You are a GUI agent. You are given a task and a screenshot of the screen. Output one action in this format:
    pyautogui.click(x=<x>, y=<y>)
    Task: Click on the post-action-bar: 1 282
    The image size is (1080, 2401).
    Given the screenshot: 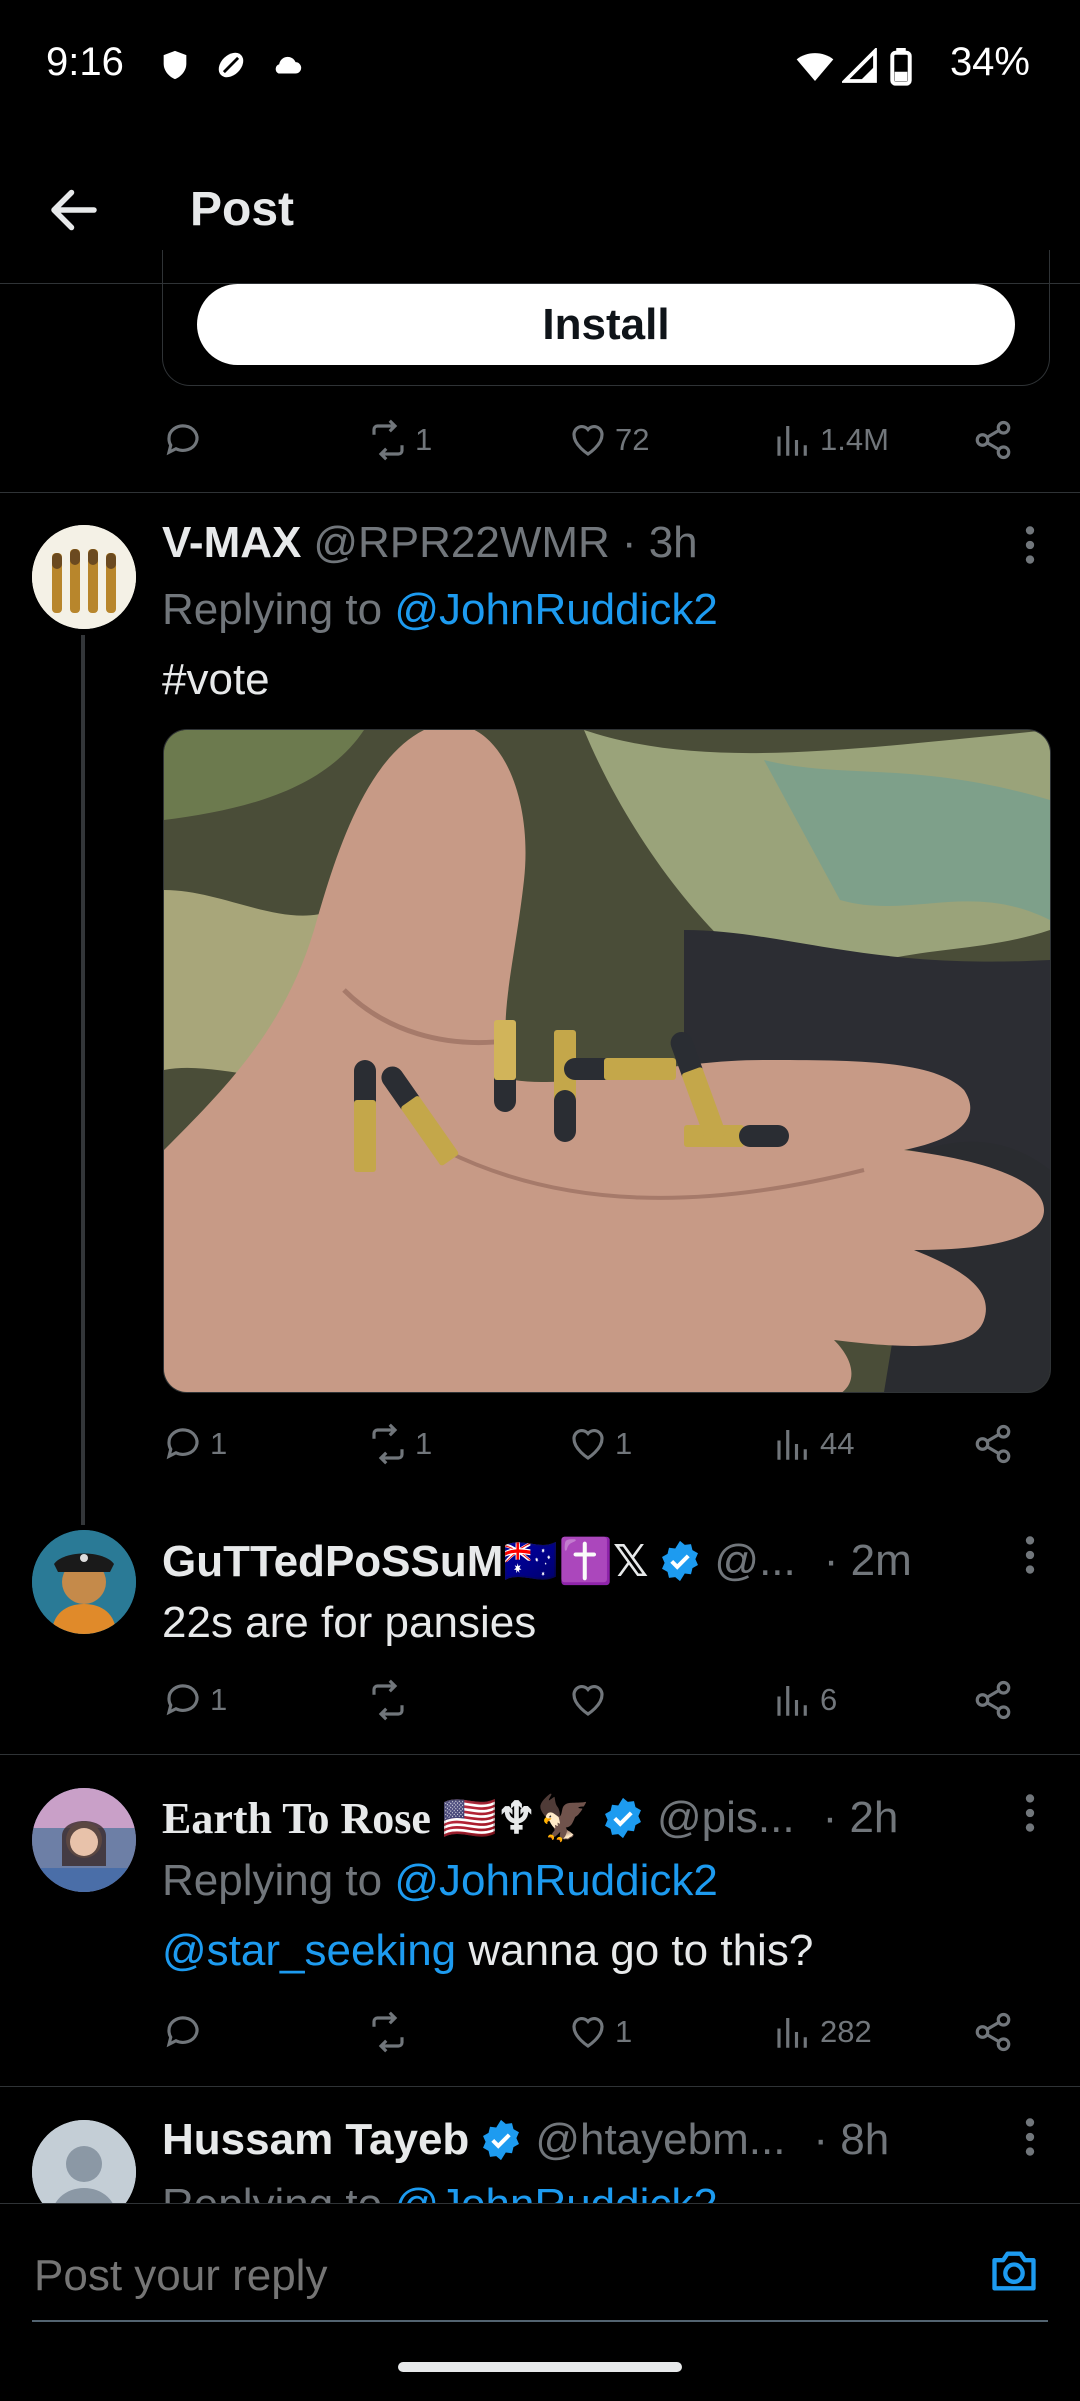 What is the action you would take?
    pyautogui.click(x=597, y=2032)
    